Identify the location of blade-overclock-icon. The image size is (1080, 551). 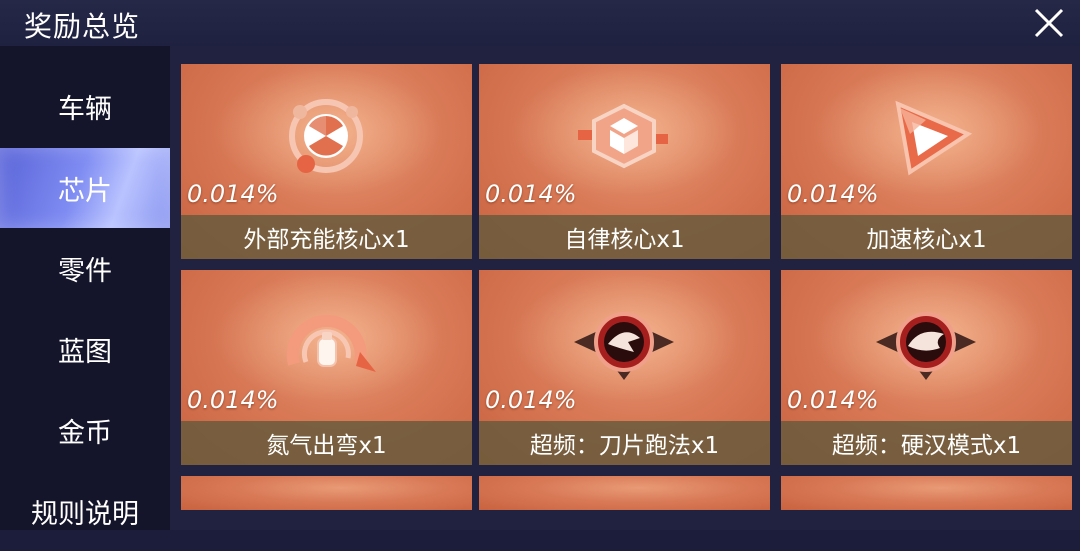
(624, 346).